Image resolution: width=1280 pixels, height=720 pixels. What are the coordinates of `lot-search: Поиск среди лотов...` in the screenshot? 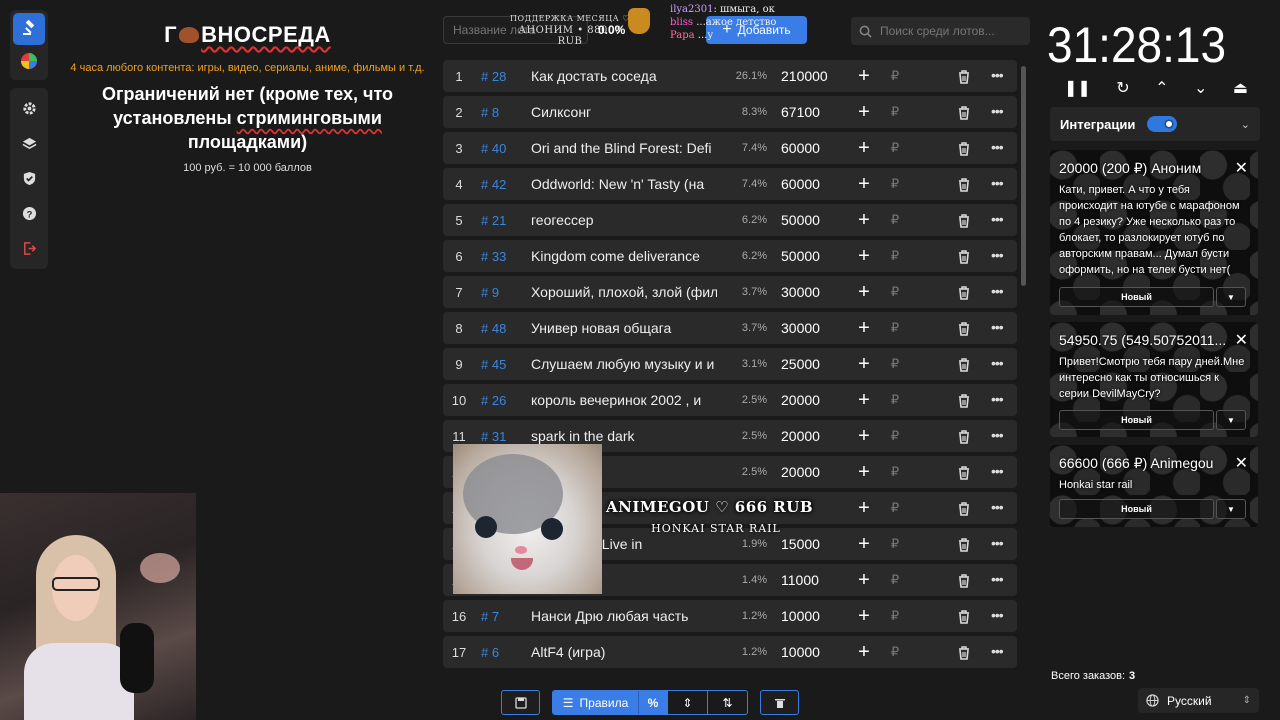 It's located at (940, 31).